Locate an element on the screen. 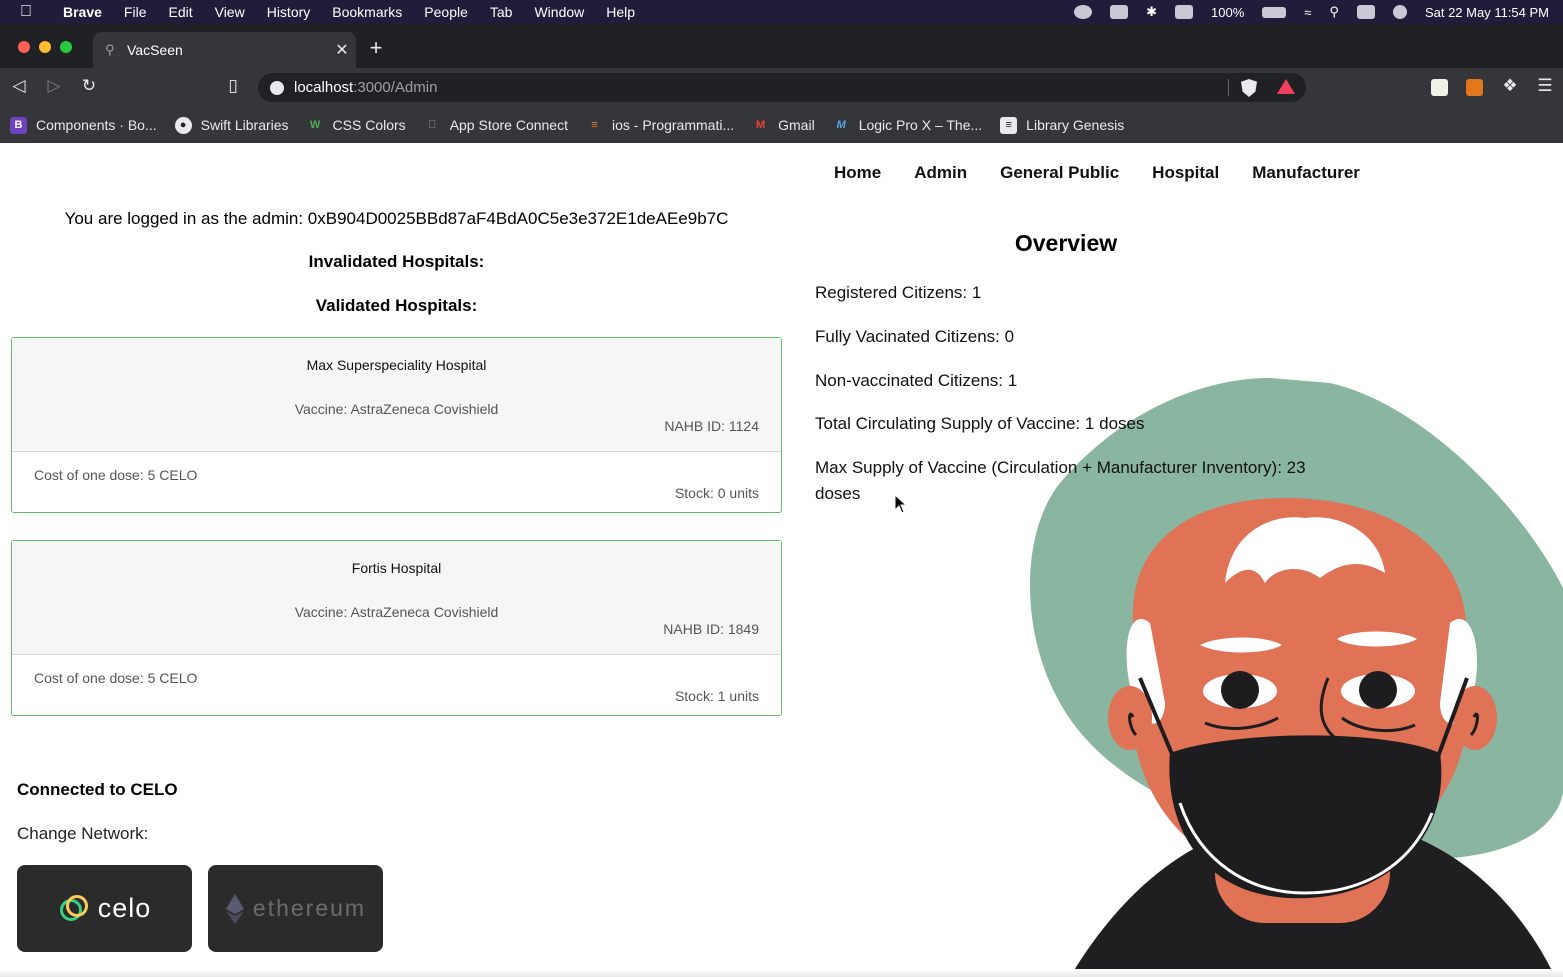  close-window-button is located at coordinates (24, 47).